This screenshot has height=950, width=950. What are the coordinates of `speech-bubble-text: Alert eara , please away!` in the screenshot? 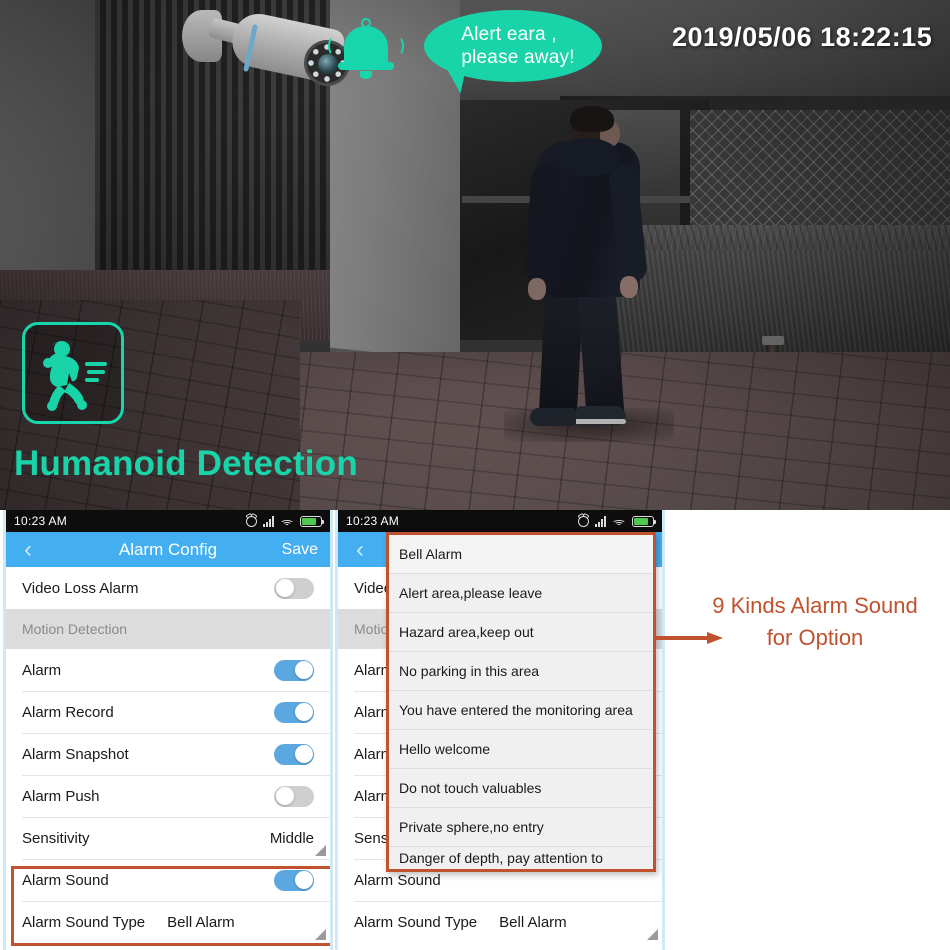 It's located at (518, 46).